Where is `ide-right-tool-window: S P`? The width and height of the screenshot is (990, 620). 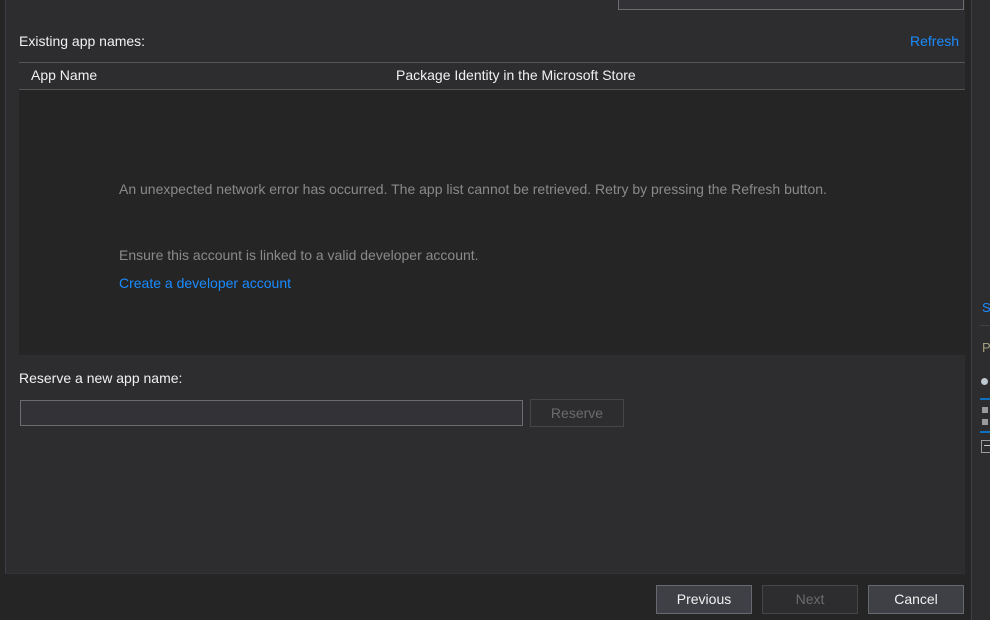
ide-right-tool-window: S P is located at coordinates (977, 310).